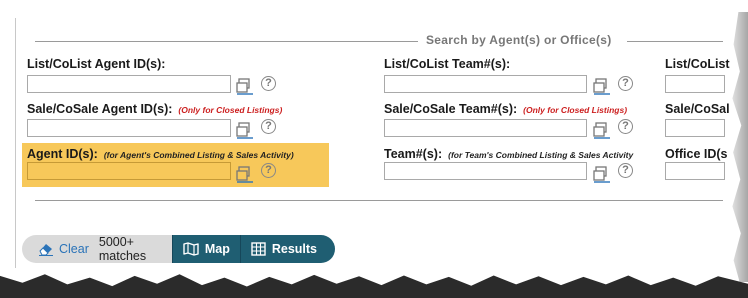 The width and height of the screenshot is (748, 298). What do you see at coordinates (74, 249) in the screenshot?
I see `clear-label: Clear` at bounding box center [74, 249].